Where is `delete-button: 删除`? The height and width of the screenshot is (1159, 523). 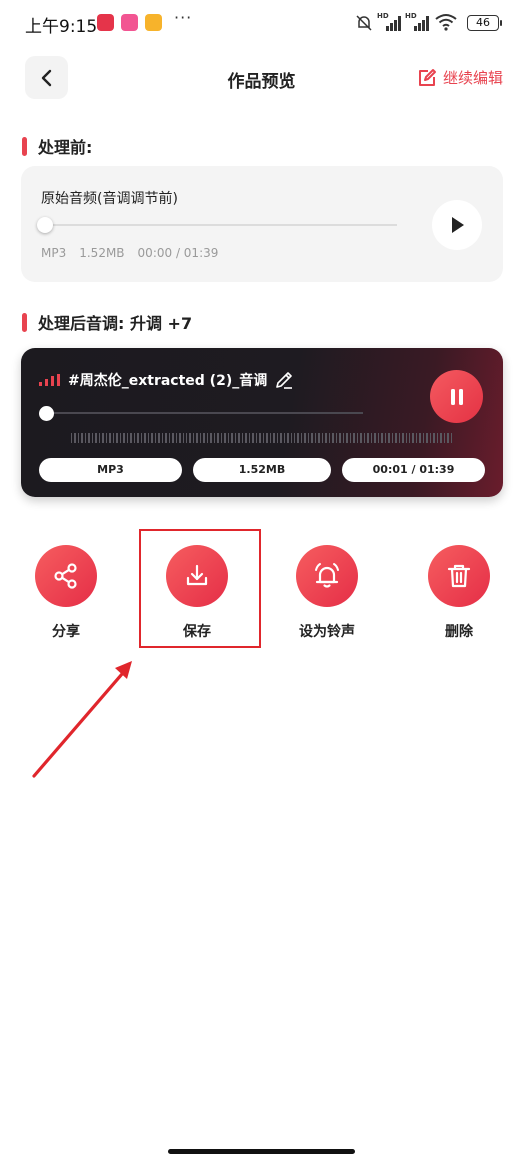
delete-button: 删除 is located at coordinates (459, 593).